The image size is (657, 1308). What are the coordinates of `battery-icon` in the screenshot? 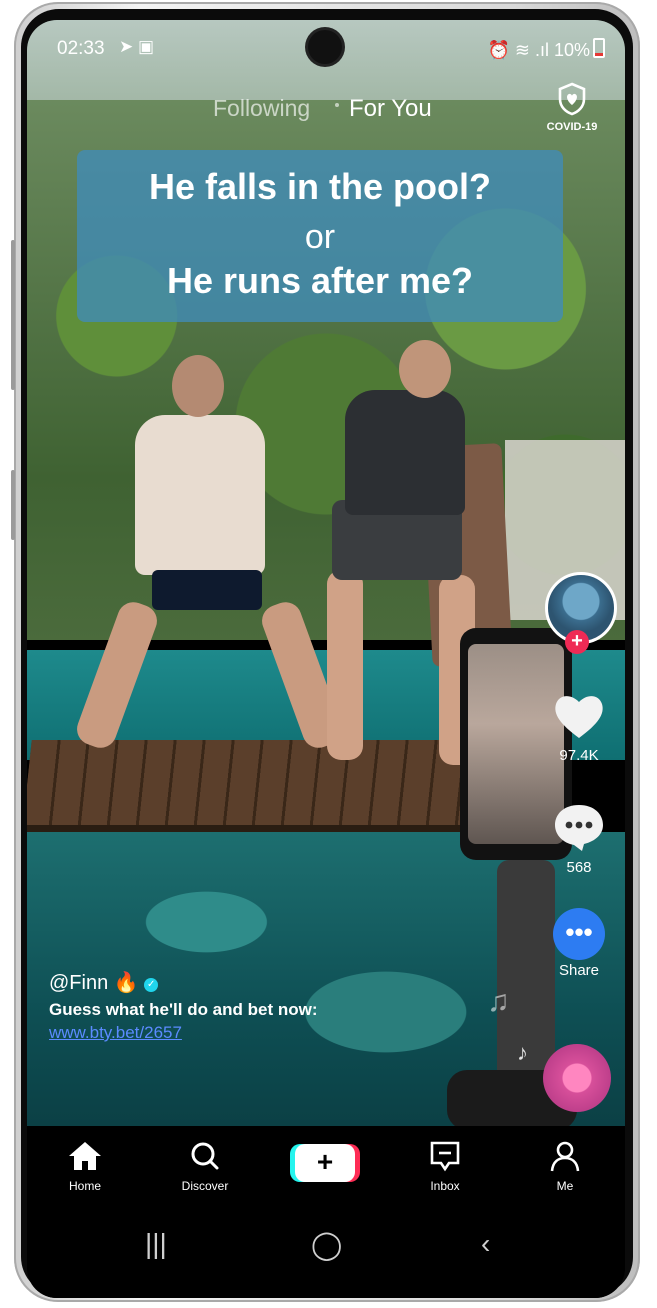 It's located at (599, 48).